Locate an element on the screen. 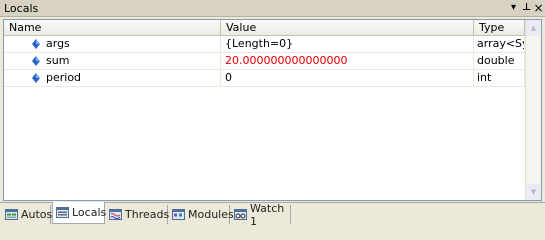  table-row: sum 20.000000000000000 double is located at coordinates (264, 61).